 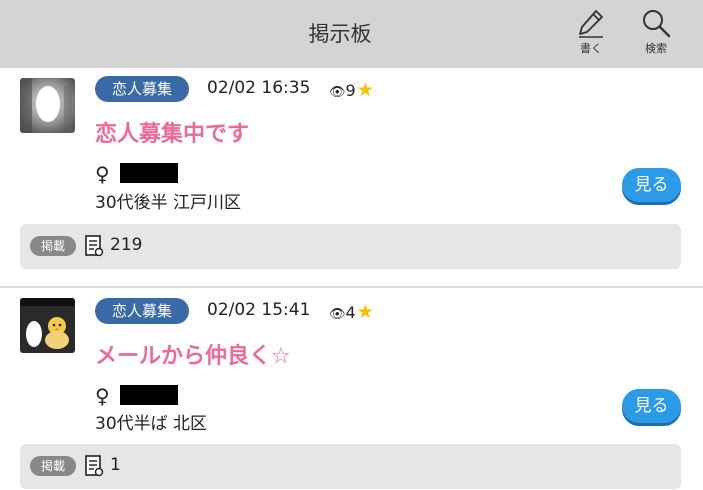 I want to click on post-datetime: 02/02 16:35, so click(x=259, y=88).